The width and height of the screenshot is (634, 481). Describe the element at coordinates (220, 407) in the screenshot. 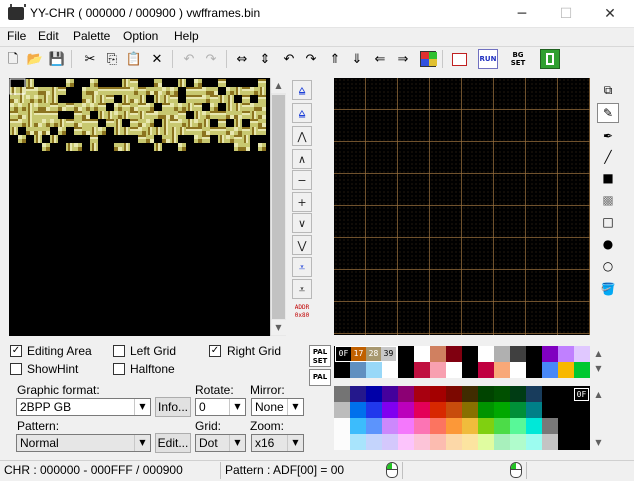

I see `rotate-select: 0 ▼` at that location.